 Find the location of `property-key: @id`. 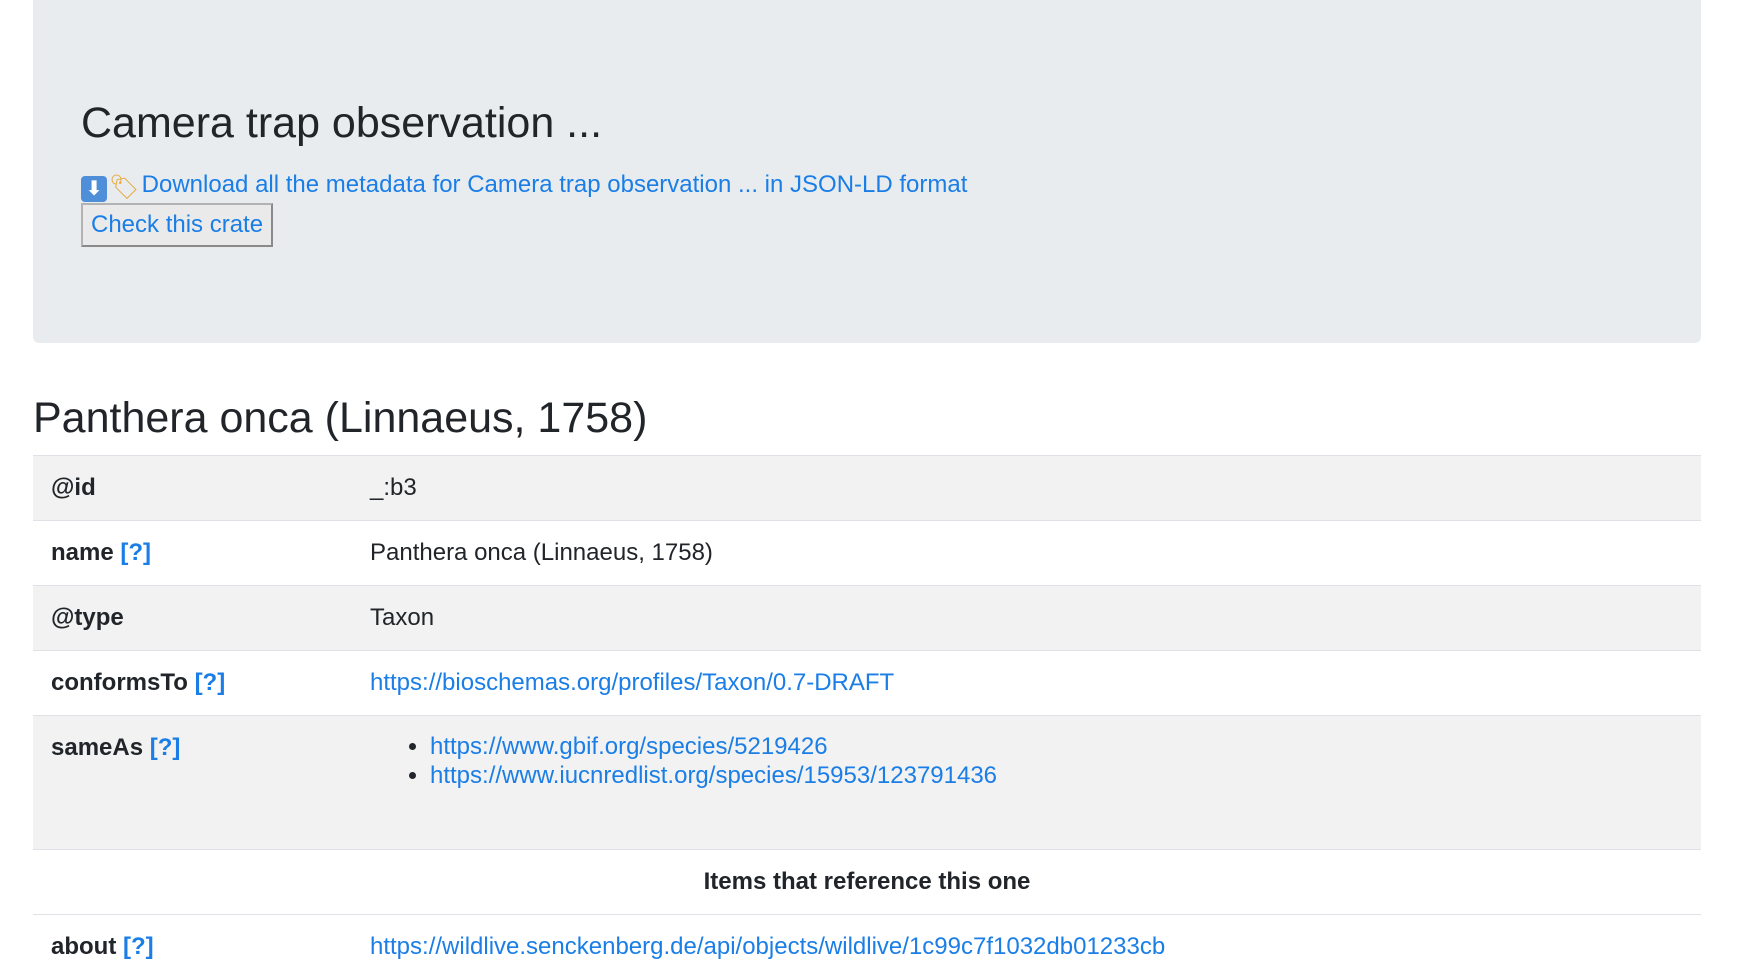

property-key: @id is located at coordinates (73, 487).